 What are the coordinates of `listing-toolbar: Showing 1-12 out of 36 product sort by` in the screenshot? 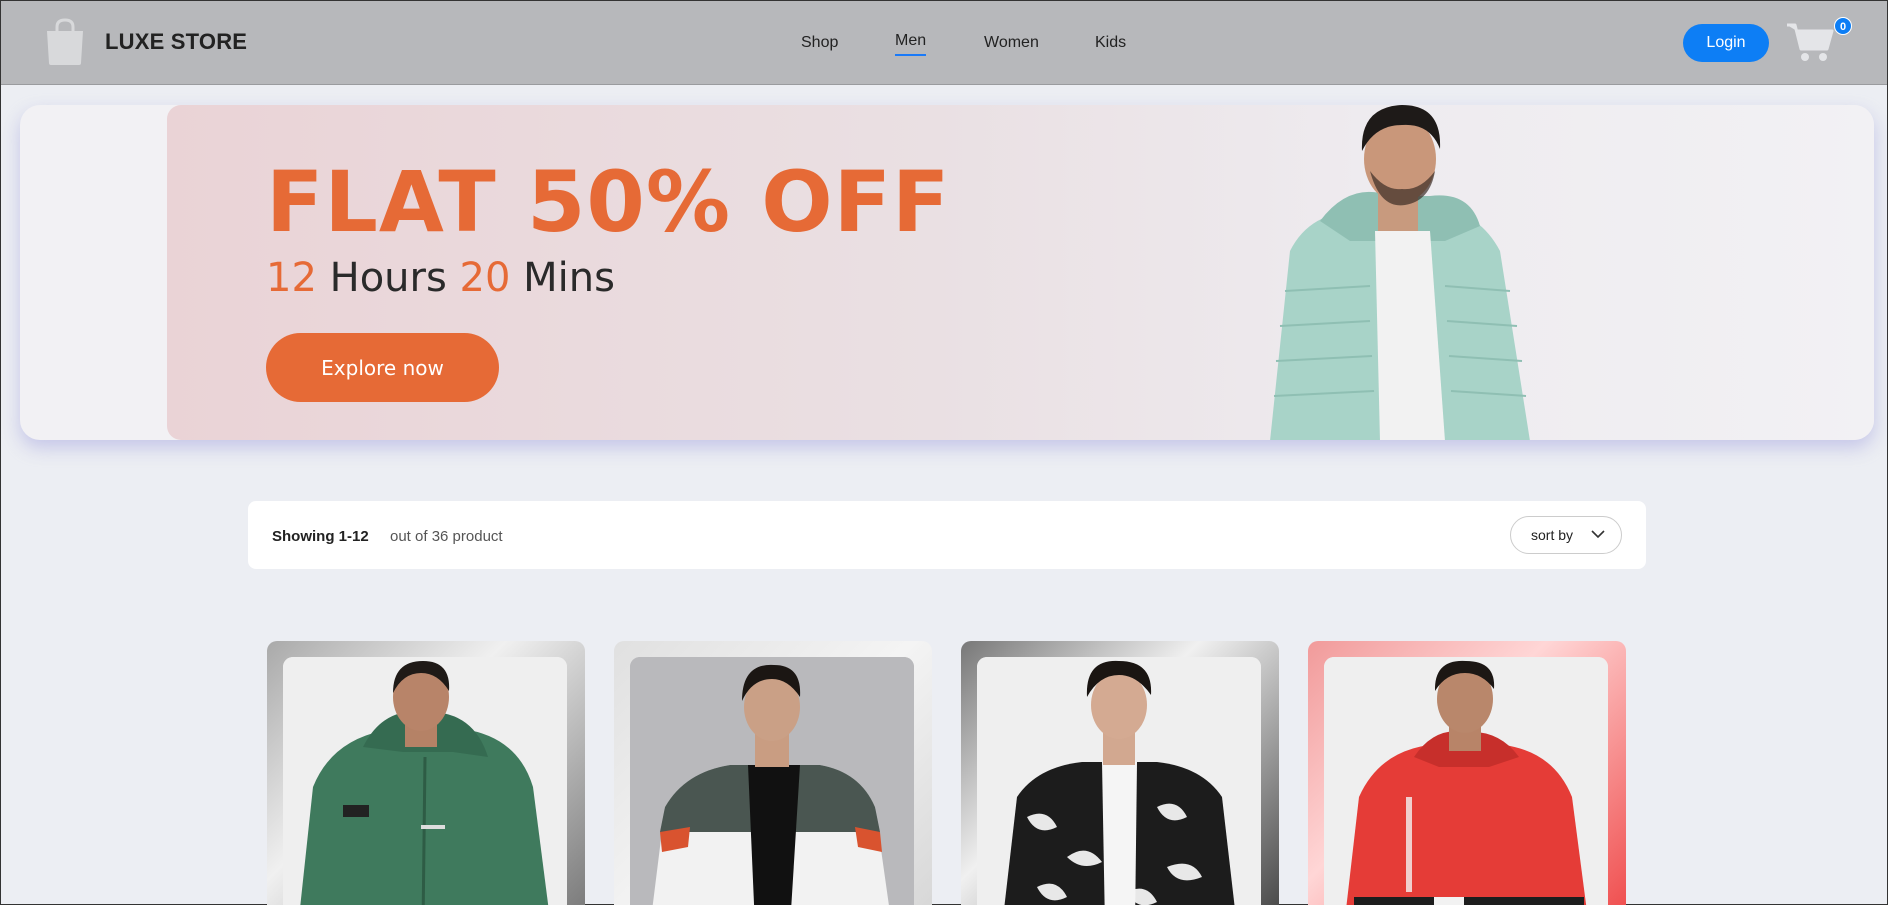 It's located at (947, 535).